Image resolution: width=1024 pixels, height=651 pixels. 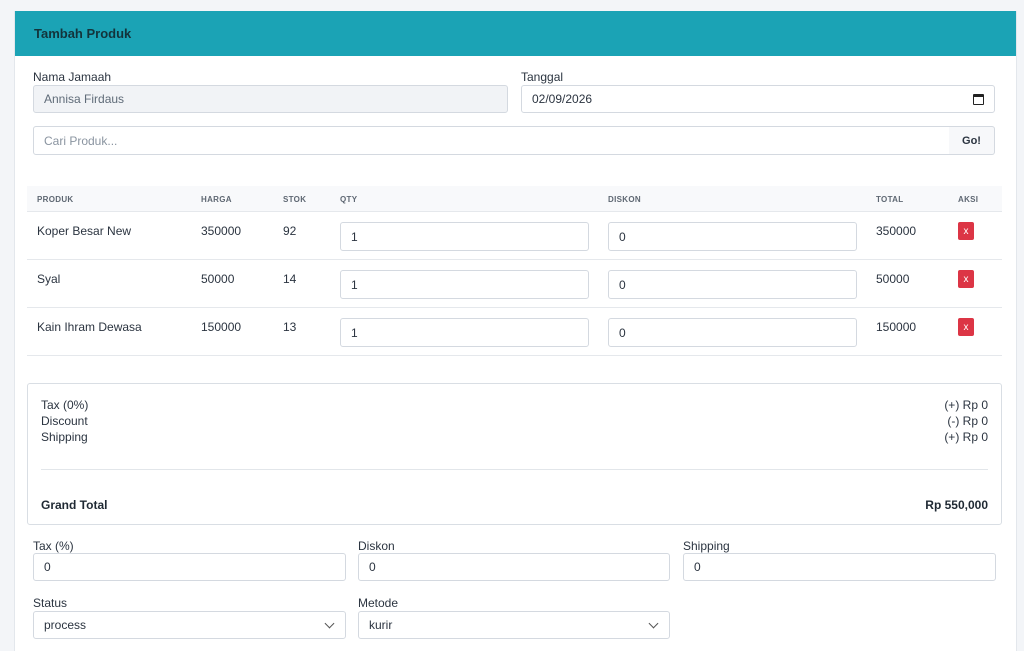 What do you see at coordinates (372, 567) in the screenshot?
I see `diskon-value: 0` at bounding box center [372, 567].